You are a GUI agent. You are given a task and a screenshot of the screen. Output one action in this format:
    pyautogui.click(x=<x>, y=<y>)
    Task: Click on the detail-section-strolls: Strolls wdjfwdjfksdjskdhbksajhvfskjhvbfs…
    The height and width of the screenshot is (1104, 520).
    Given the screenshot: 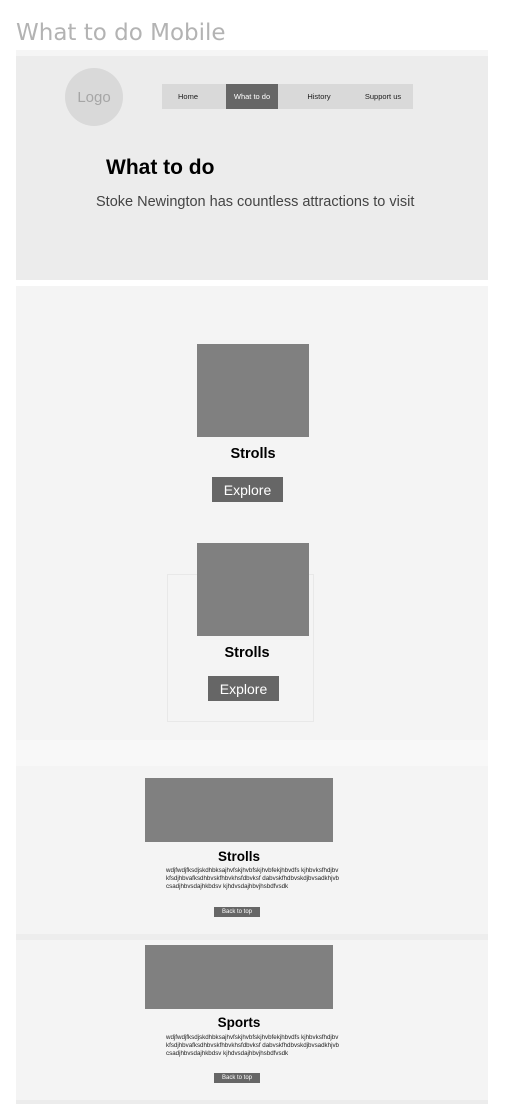 What is the action you would take?
    pyautogui.click(x=252, y=850)
    